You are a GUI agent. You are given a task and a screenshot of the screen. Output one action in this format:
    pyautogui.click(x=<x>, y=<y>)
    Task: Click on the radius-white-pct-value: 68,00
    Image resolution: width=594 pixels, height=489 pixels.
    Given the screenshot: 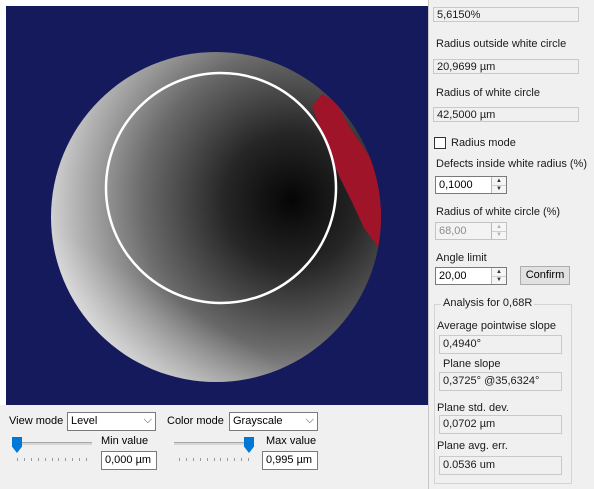 What is the action you would take?
    pyautogui.click(x=453, y=231)
    